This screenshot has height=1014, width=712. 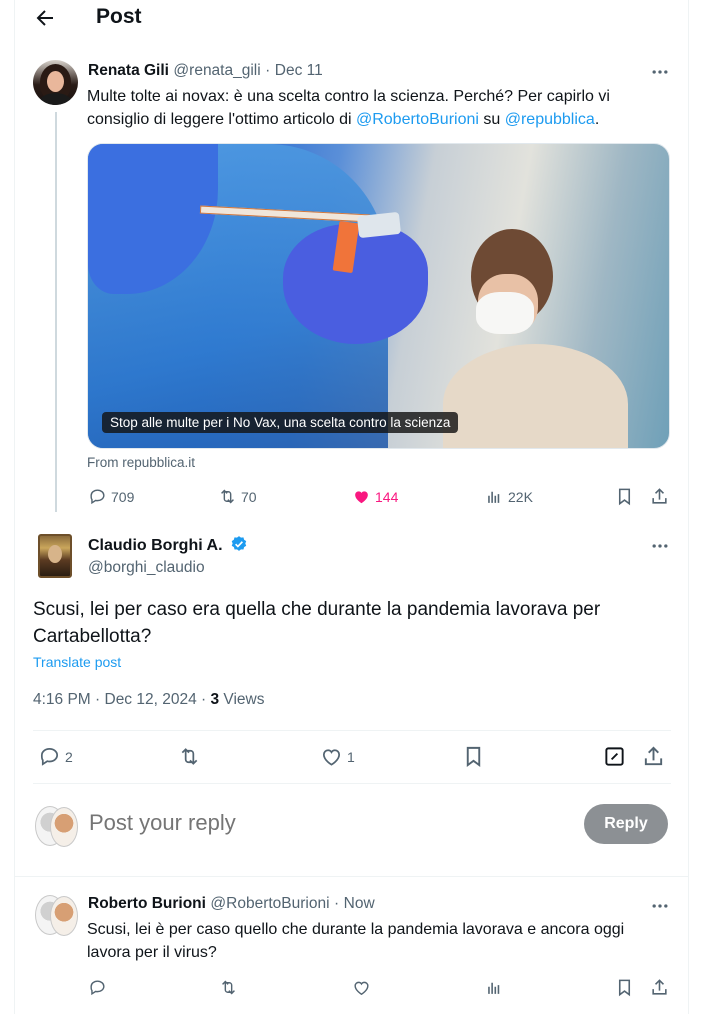 What do you see at coordinates (324, 823) in the screenshot?
I see `reply-input` at bounding box center [324, 823].